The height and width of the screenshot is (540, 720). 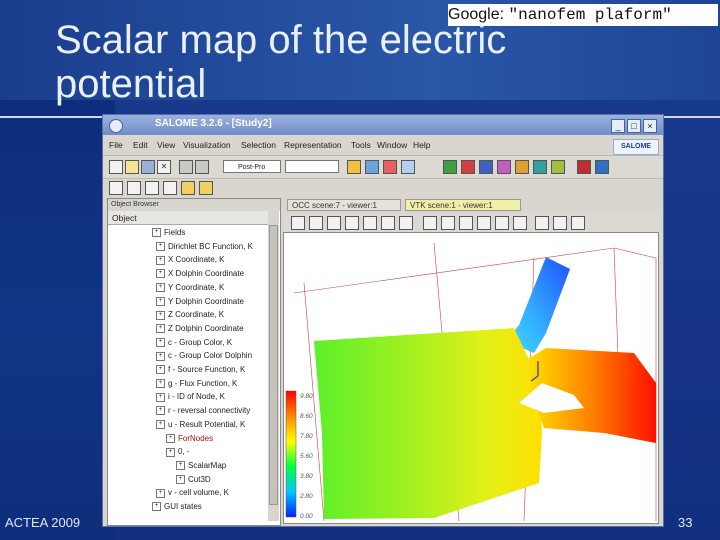 What do you see at coordinates (134, 188) in the screenshot?
I see `pointer-icon` at bounding box center [134, 188].